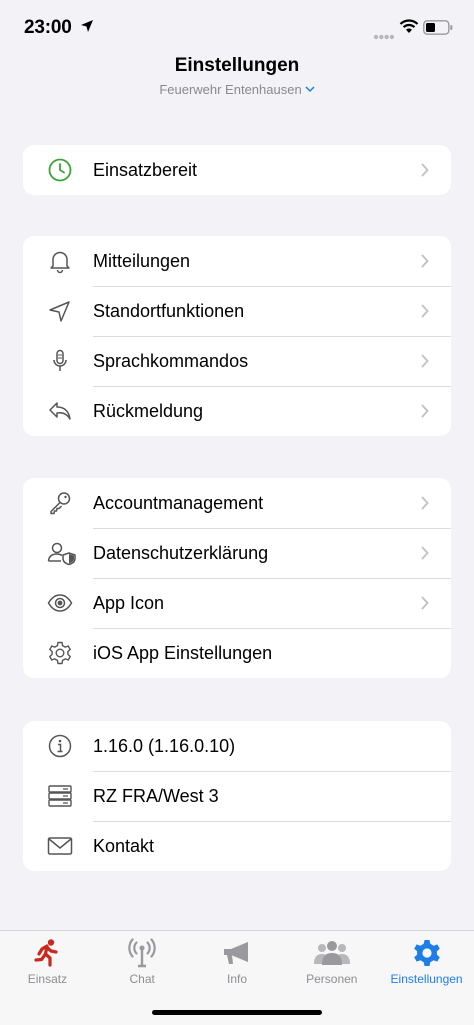  Describe the element at coordinates (142, 261) in the screenshot. I see `row-label: Mitteilungen` at that location.